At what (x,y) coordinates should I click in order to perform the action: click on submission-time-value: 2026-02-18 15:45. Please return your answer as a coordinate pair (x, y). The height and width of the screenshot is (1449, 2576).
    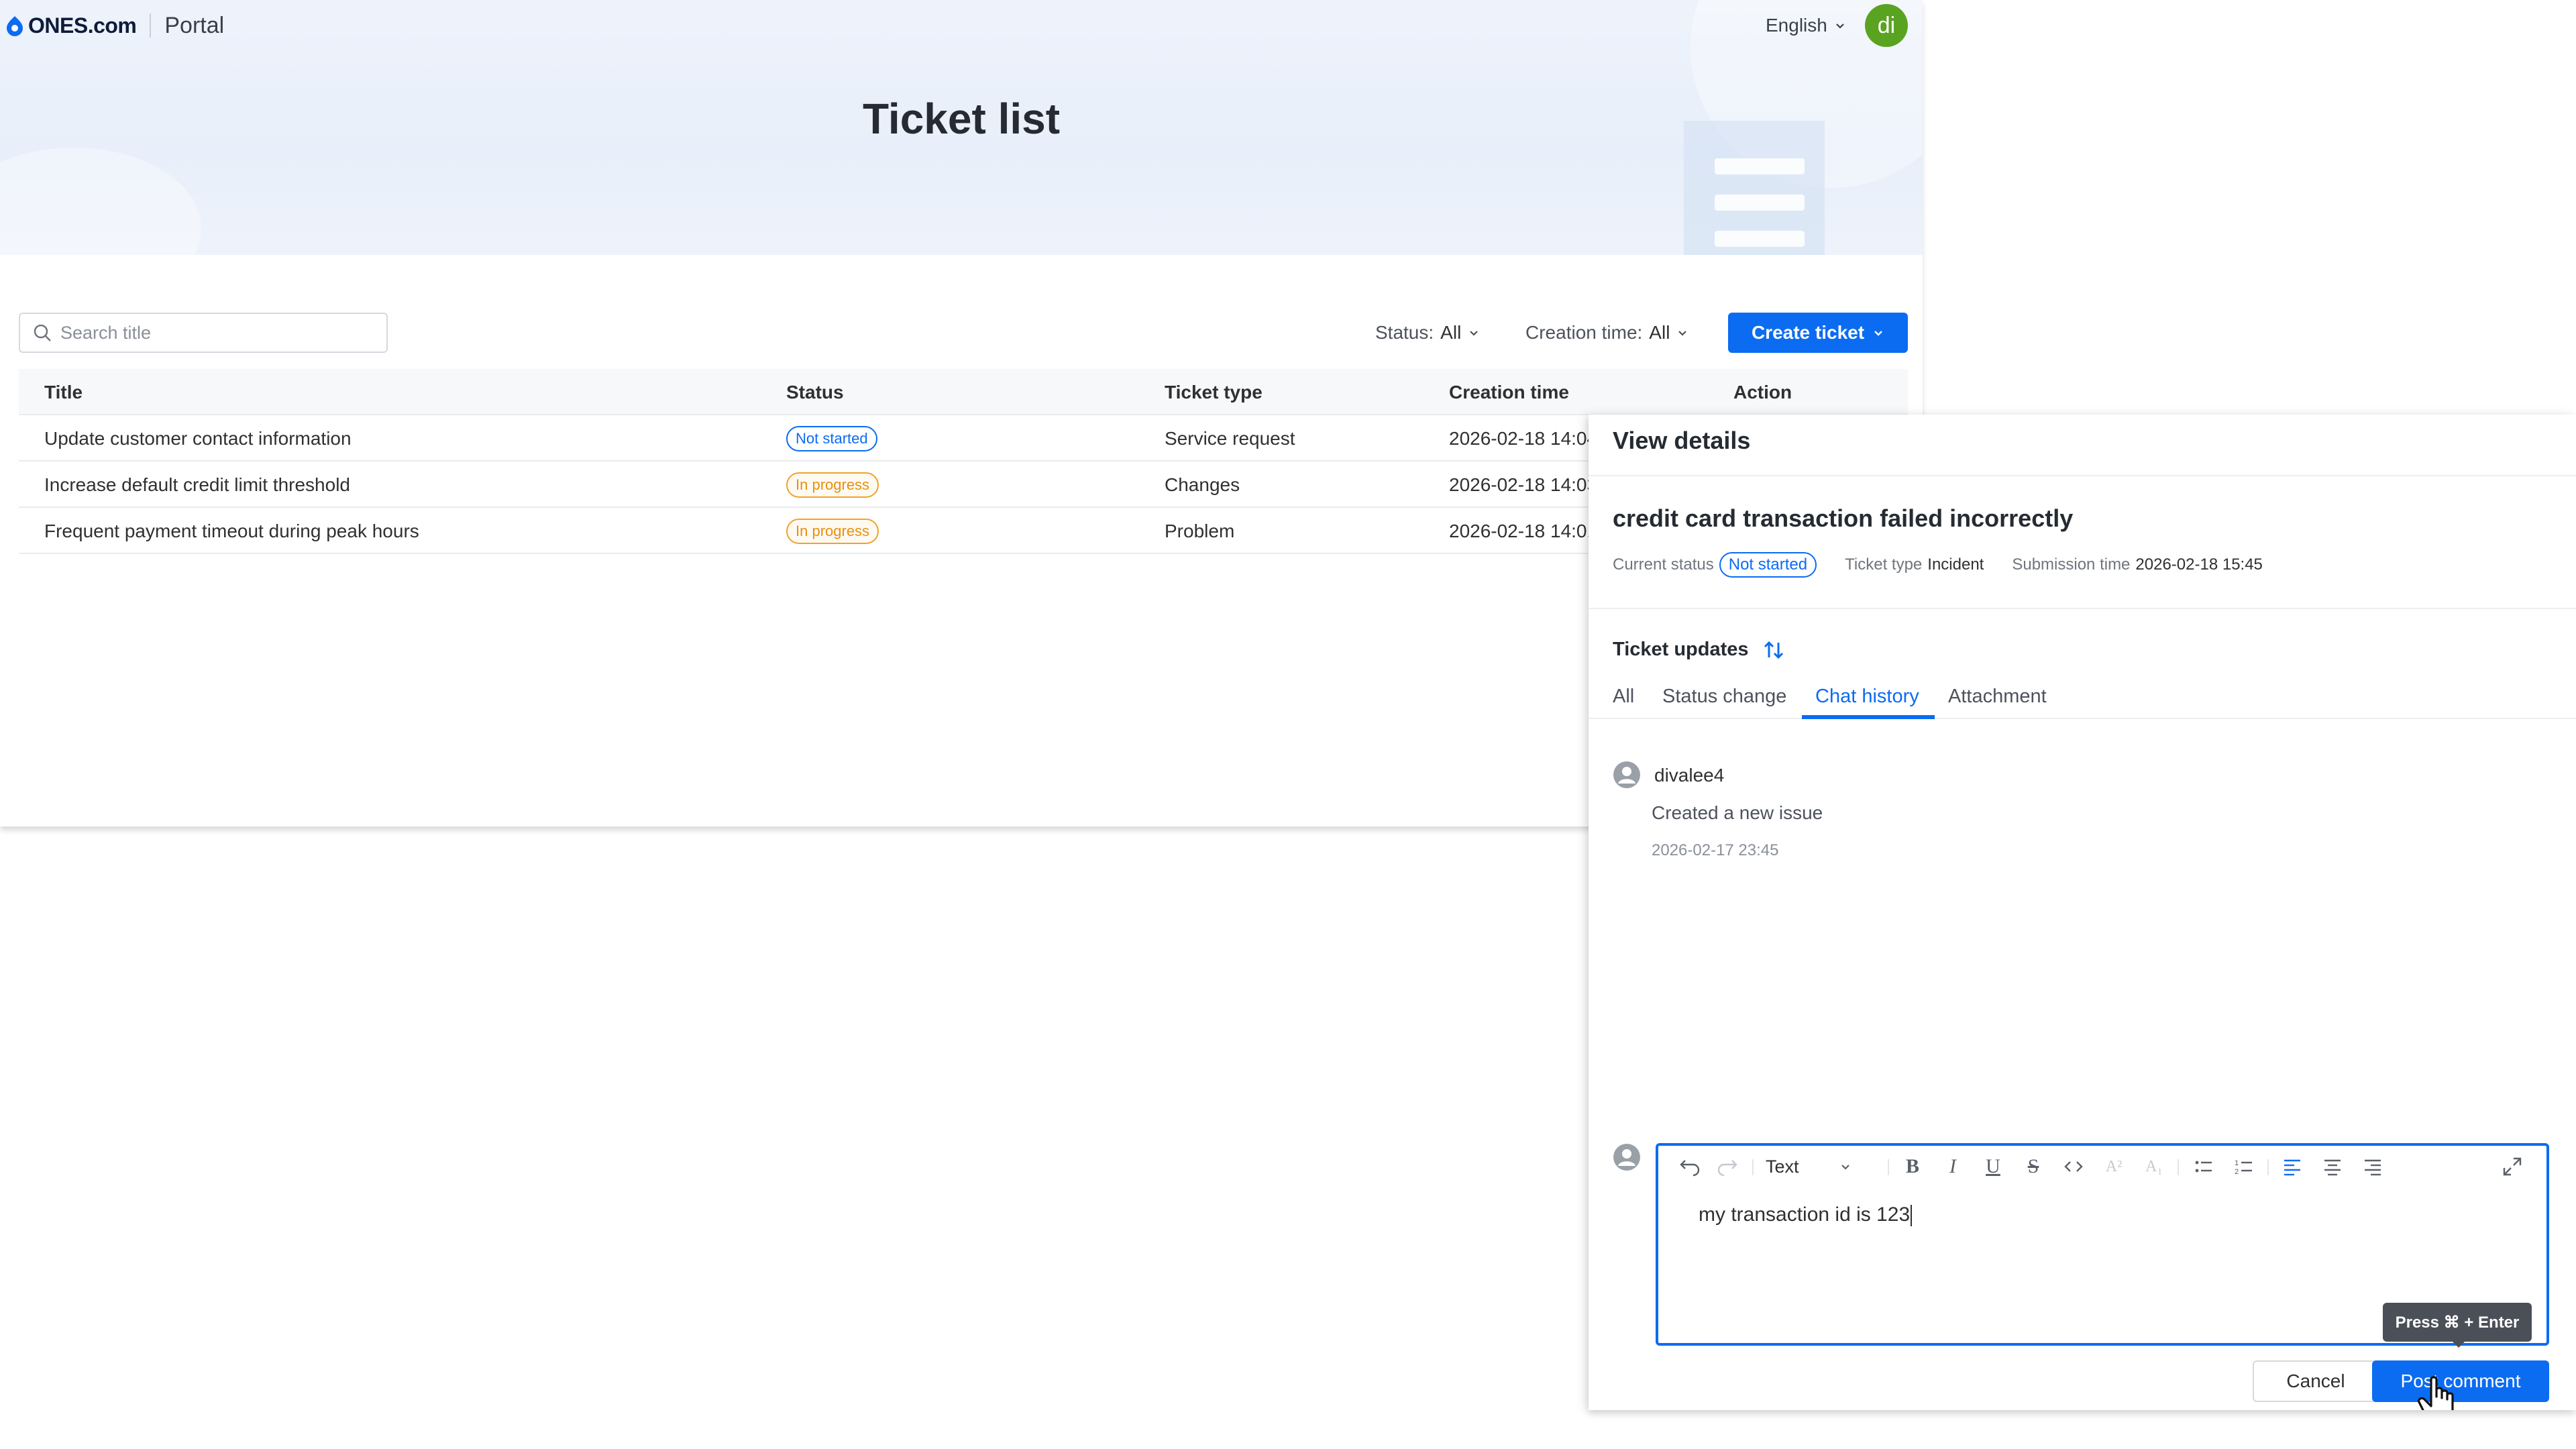
    Looking at the image, I should click on (2199, 564).